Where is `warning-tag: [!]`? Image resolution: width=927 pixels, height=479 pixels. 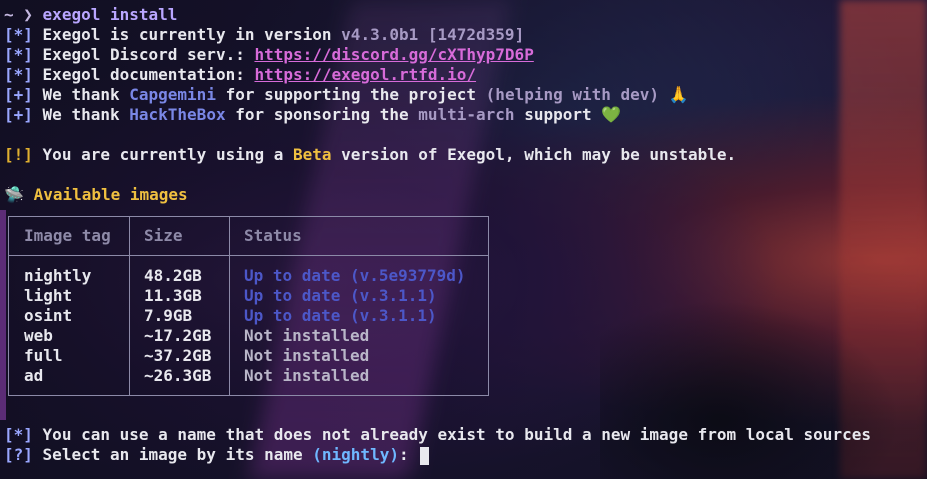 warning-tag: [!] is located at coordinates (18, 154).